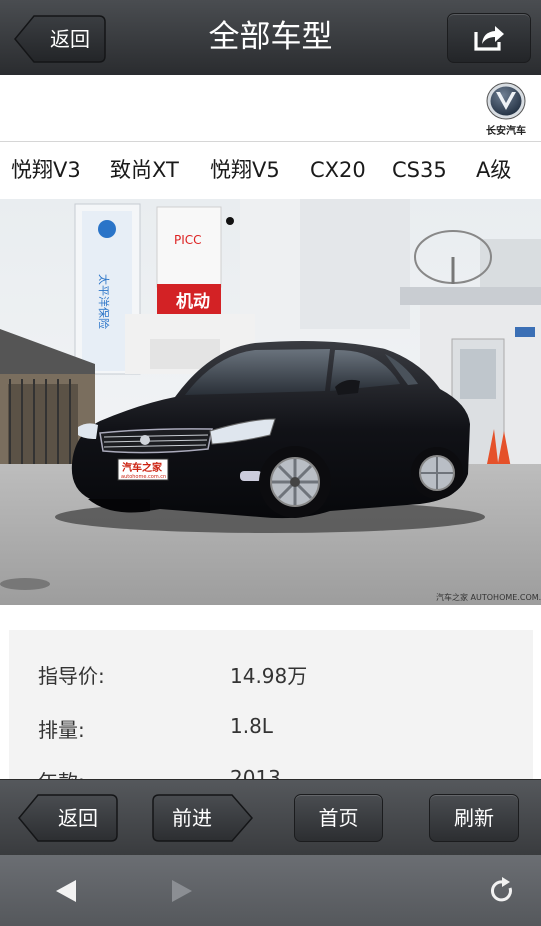 This screenshot has width=541, height=926. What do you see at coordinates (104, 301) in the screenshot?
I see `billboard-text: 太平洋保险` at bounding box center [104, 301].